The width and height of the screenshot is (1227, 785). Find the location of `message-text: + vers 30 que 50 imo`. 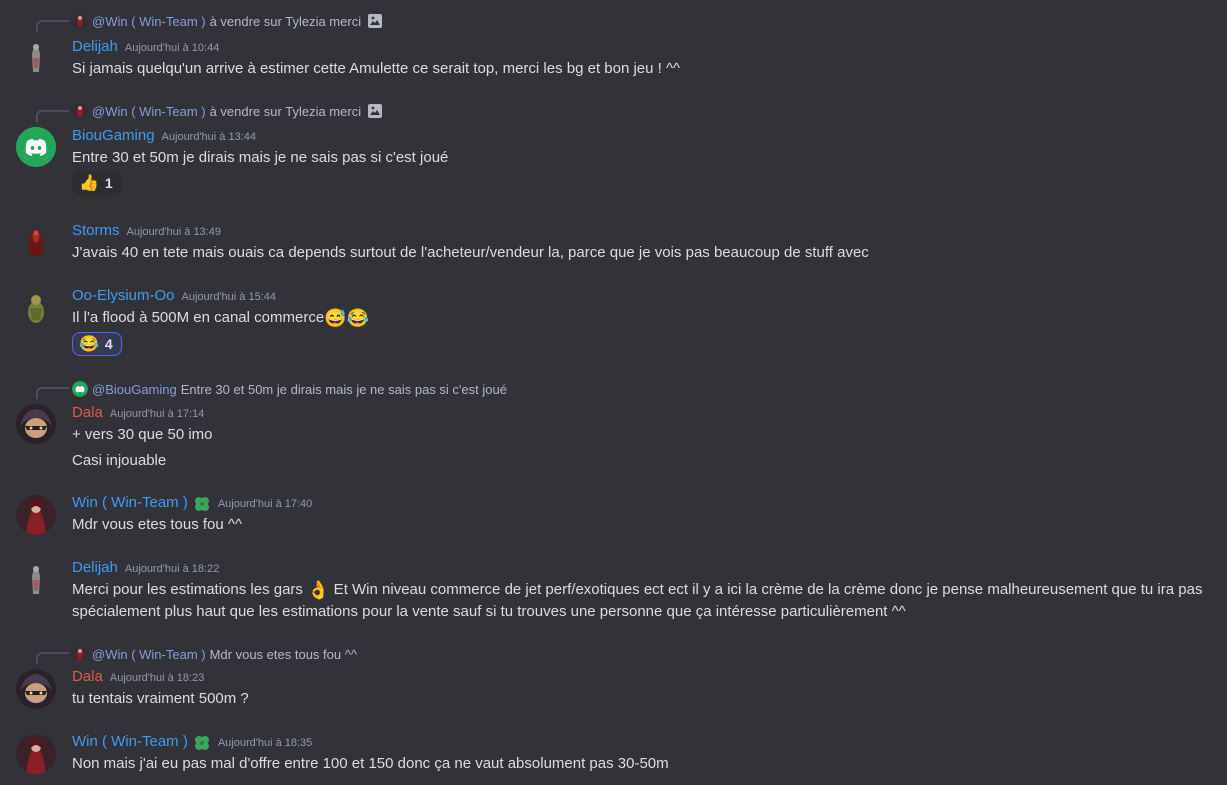

message-text: + vers 30 que 50 imo is located at coordinates (142, 434).